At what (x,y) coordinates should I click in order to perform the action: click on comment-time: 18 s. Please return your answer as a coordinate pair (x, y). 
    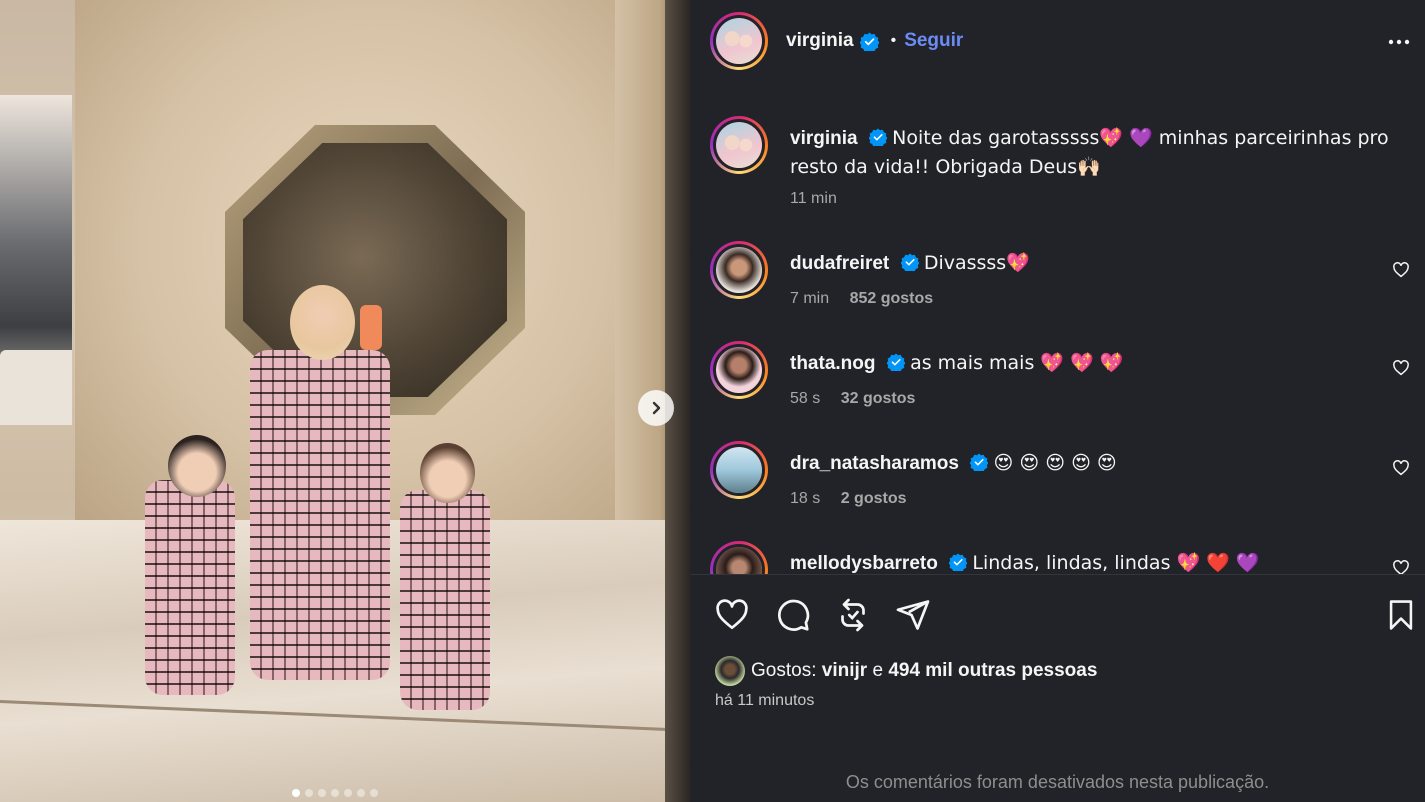
    Looking at the image, I should click on (805, 498).